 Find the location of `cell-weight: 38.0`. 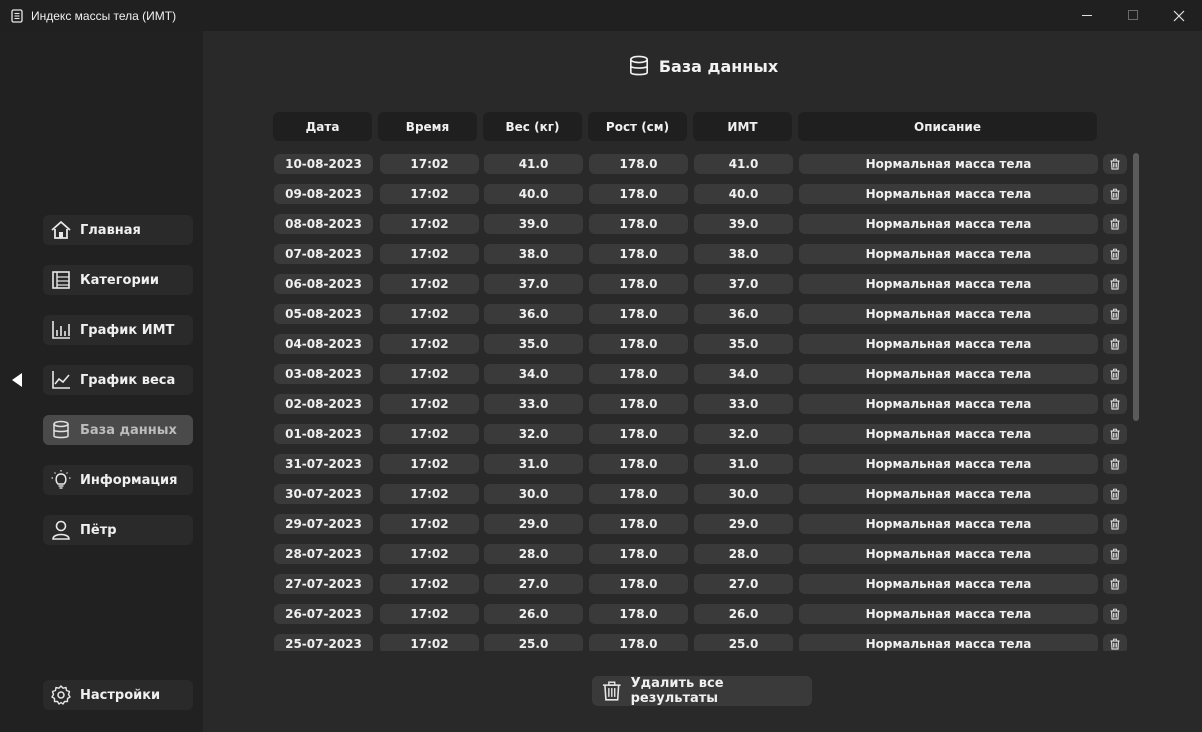

cell-weight: 38.0 is located at coordinates (533, 254).